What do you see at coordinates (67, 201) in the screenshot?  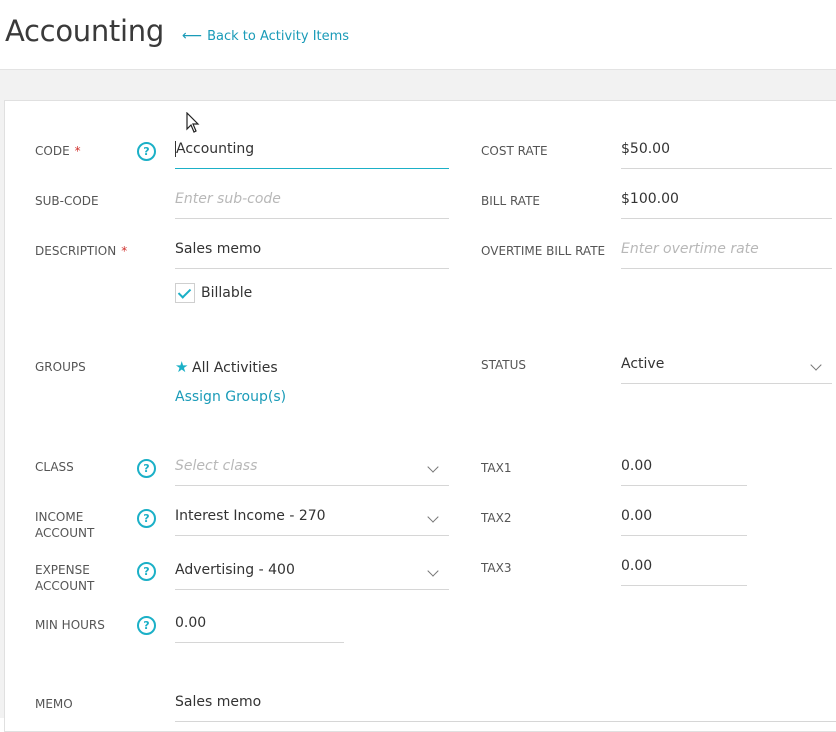 I see `sub-code-label: SUB-CODE` at bounding box center [67, 201].